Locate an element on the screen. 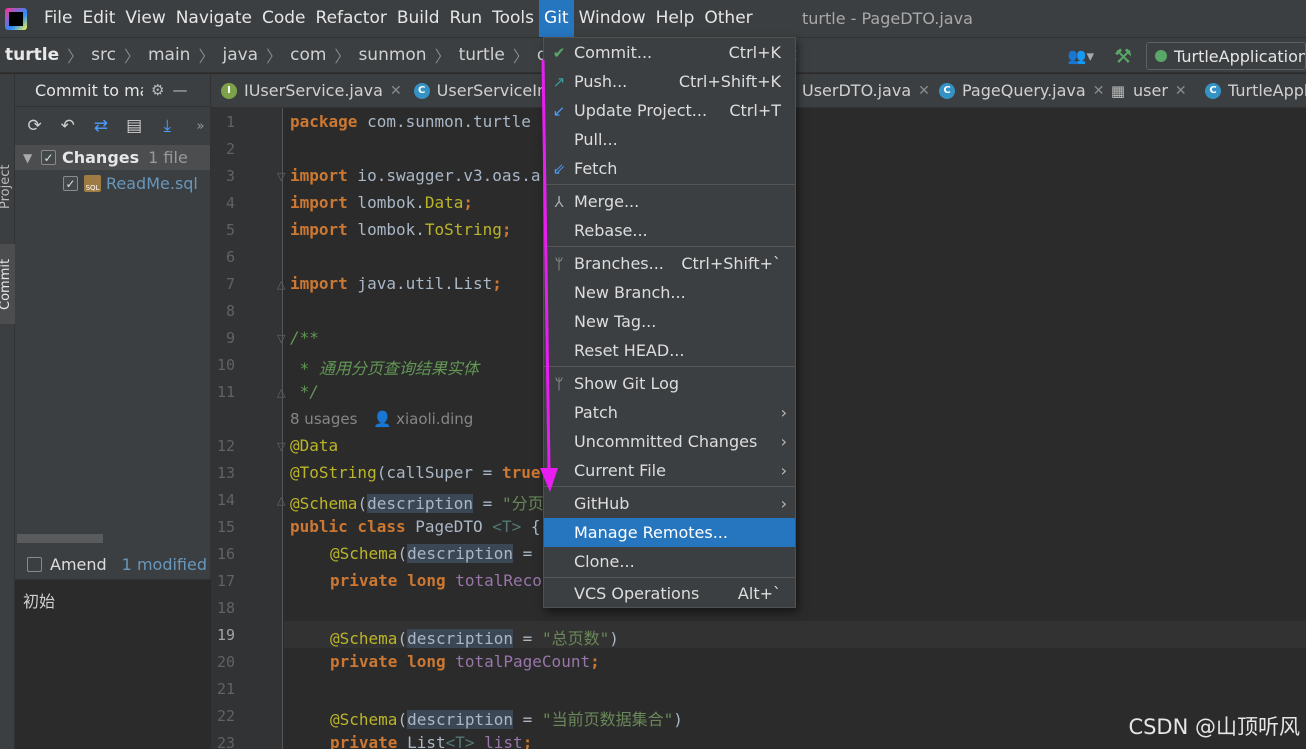  menu-refactor: Refactor is located at coordinates (351, 18).